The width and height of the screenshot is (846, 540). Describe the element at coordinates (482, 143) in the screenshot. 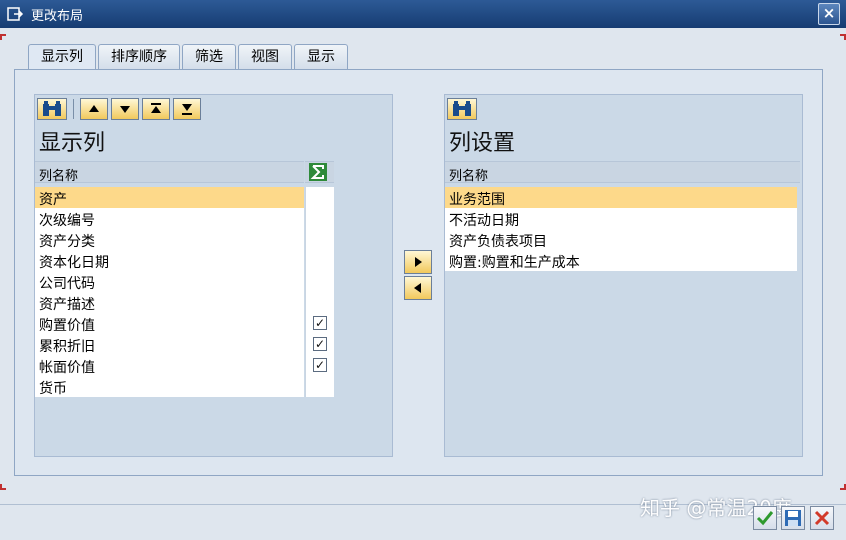

I see `right-panel-title: 列设置` at that location.